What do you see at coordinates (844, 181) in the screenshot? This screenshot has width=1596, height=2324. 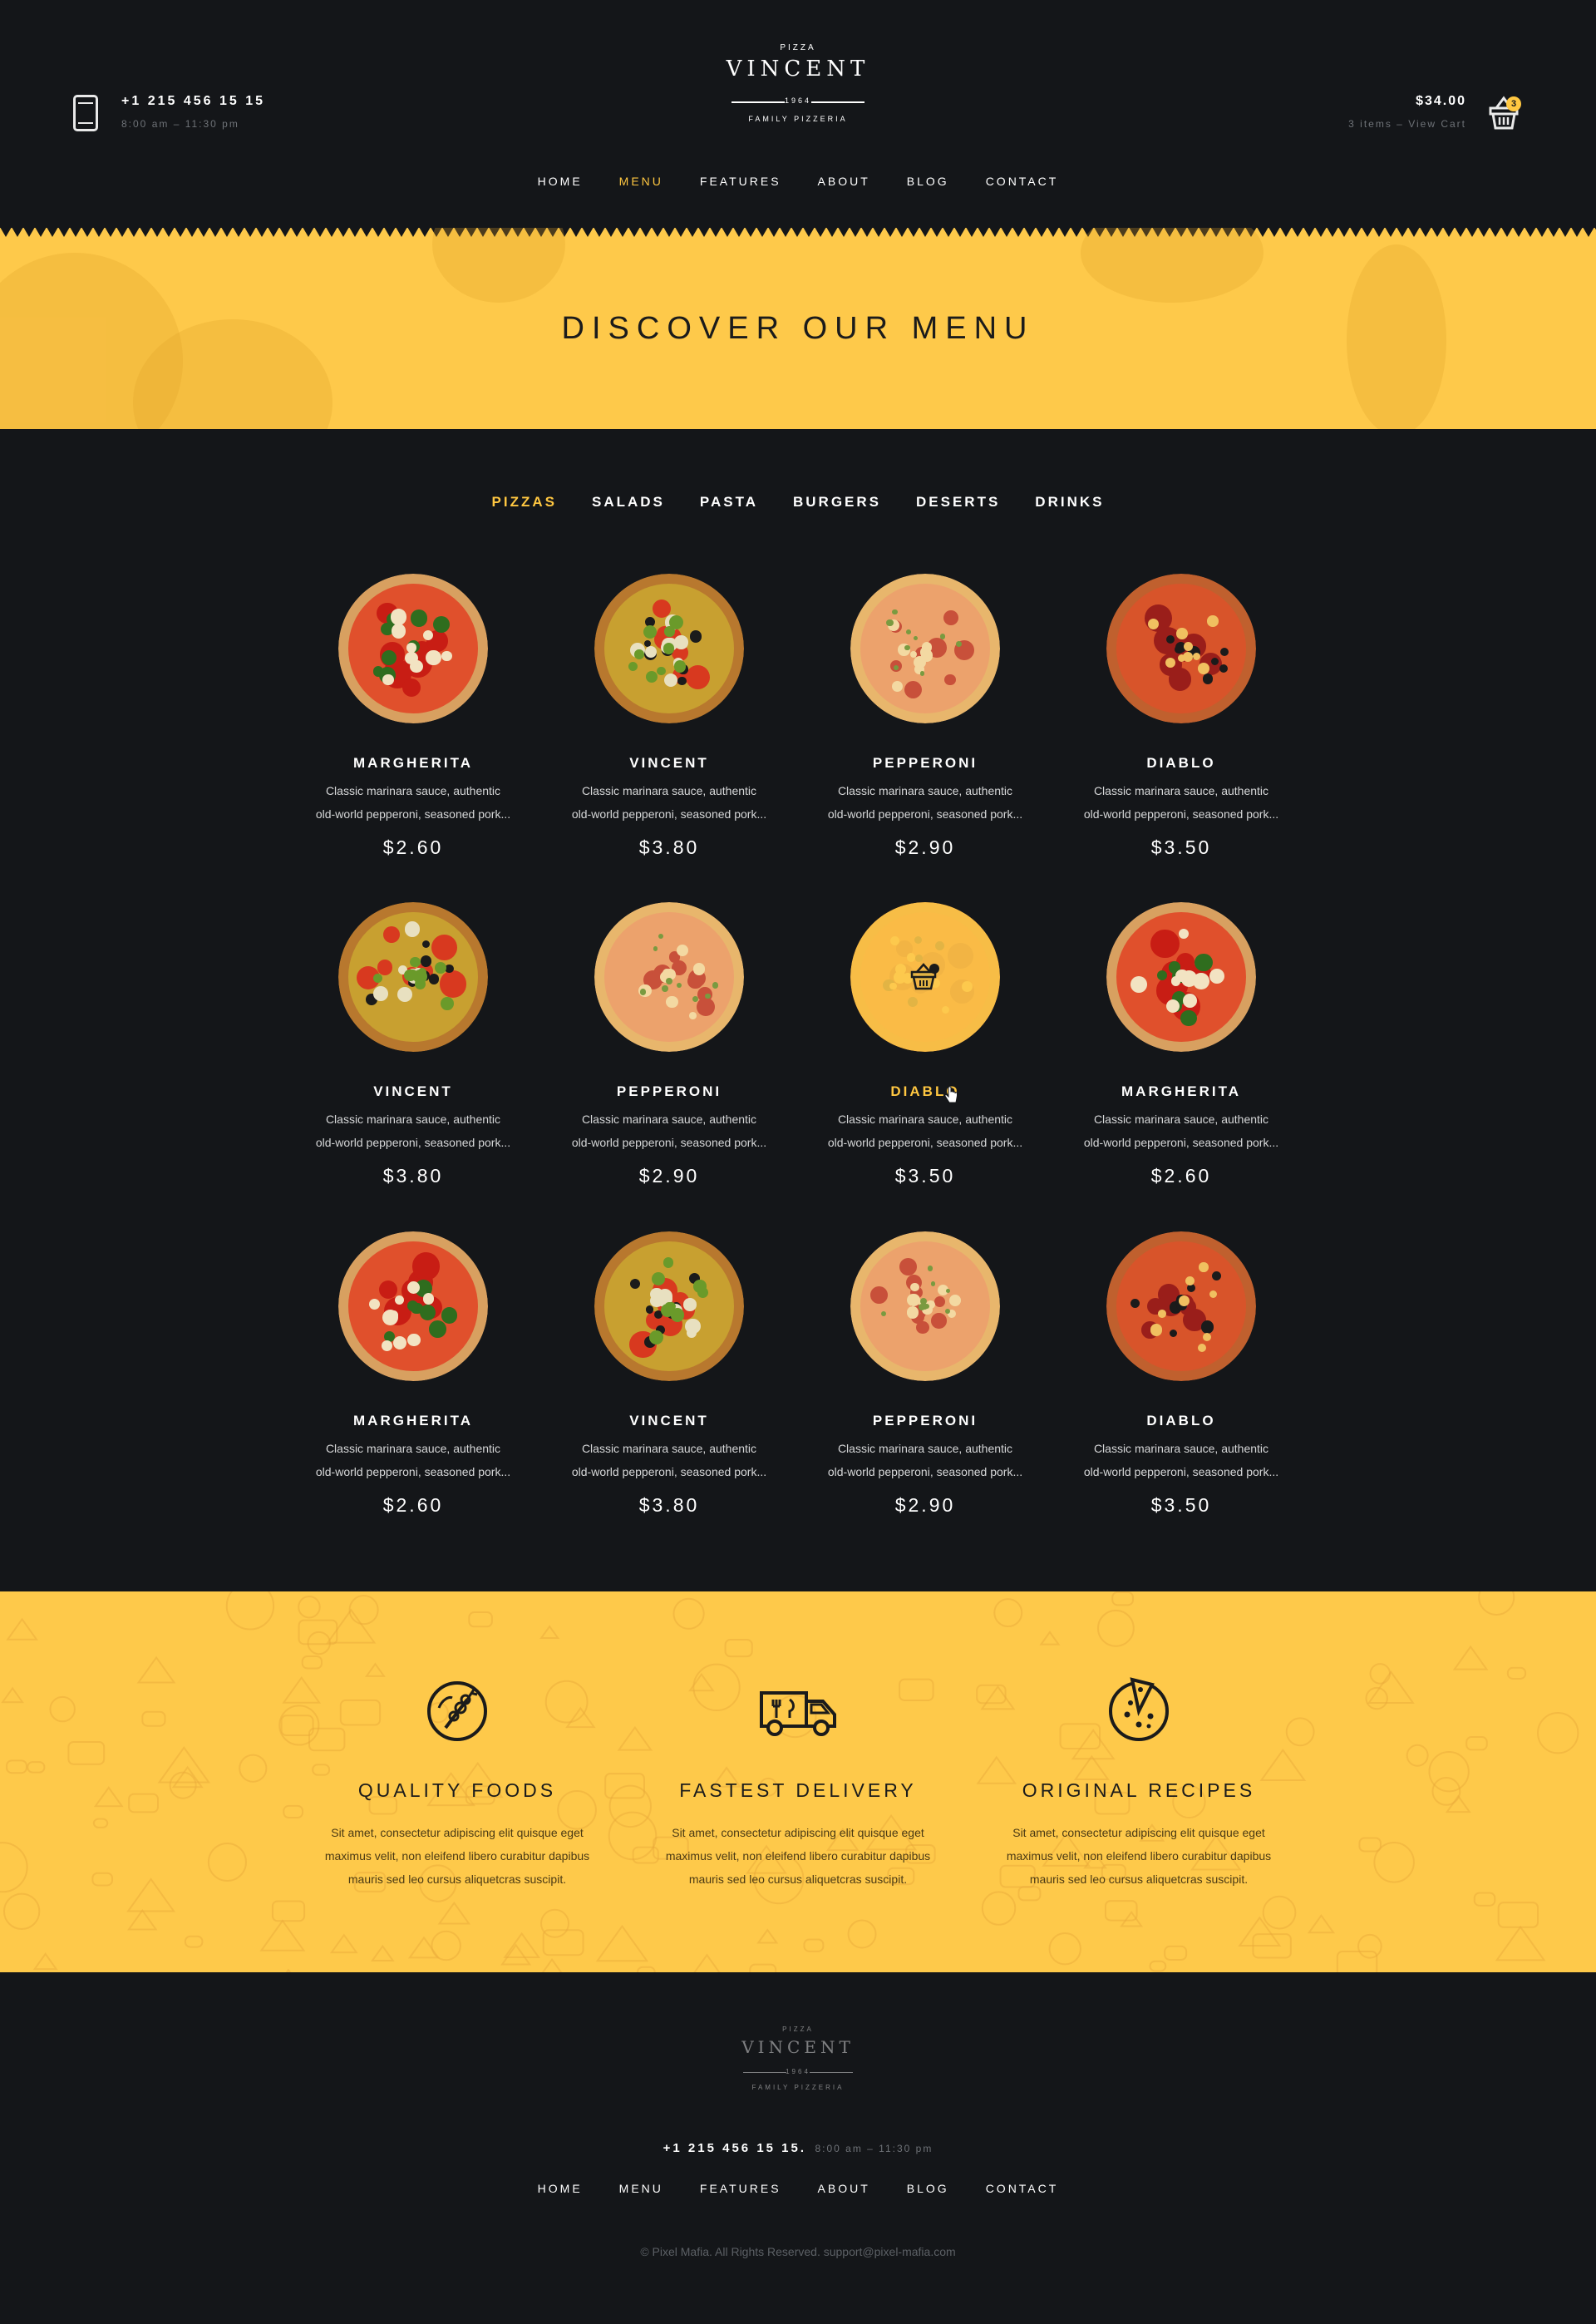 I see `nav-item-about: ABOUT` at bounding box center [844, 181].